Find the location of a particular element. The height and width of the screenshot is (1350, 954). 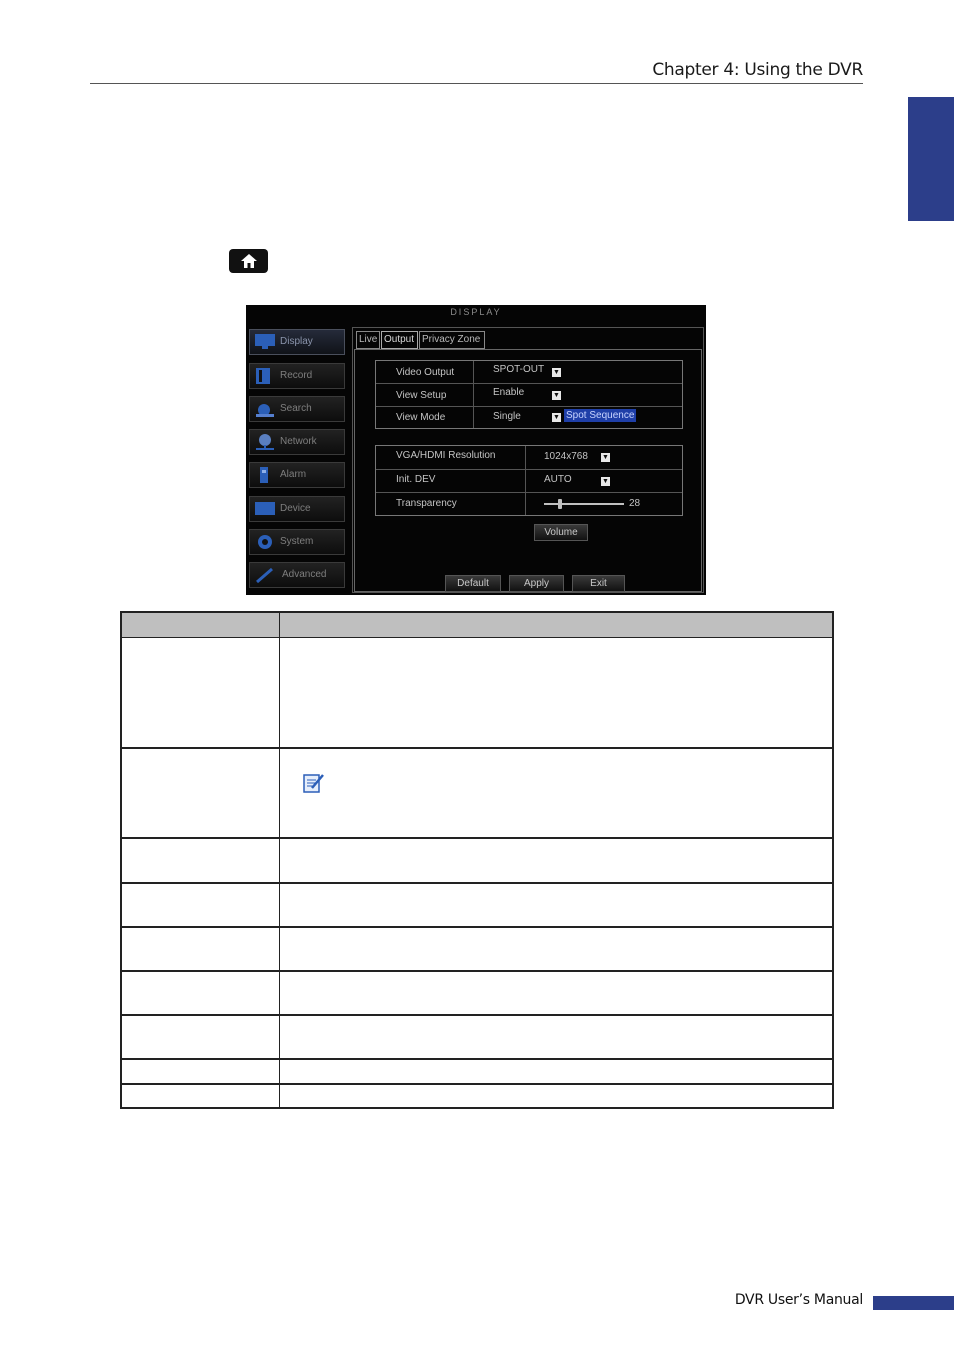

row-init-dev: Init. DEV AUTO ▼ is located at coordinates (529, 481).